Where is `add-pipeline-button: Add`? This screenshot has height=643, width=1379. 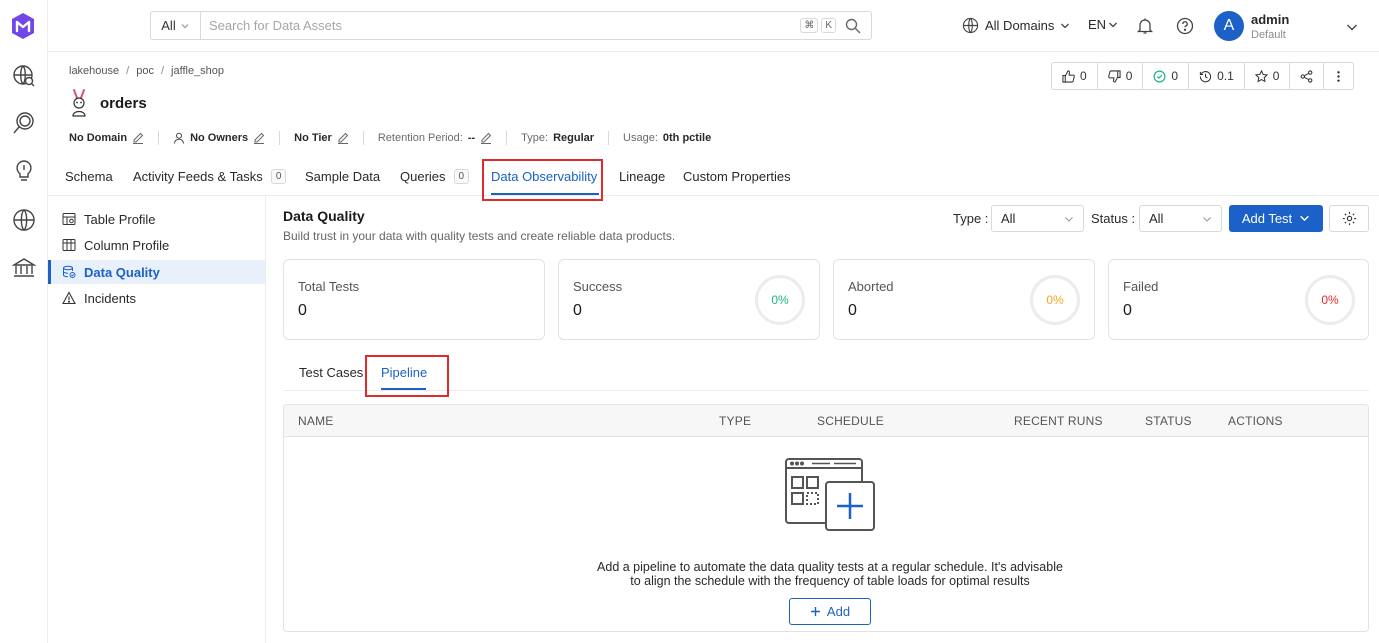
add-pipeline-button: Add is located at coordinates (830, 611).